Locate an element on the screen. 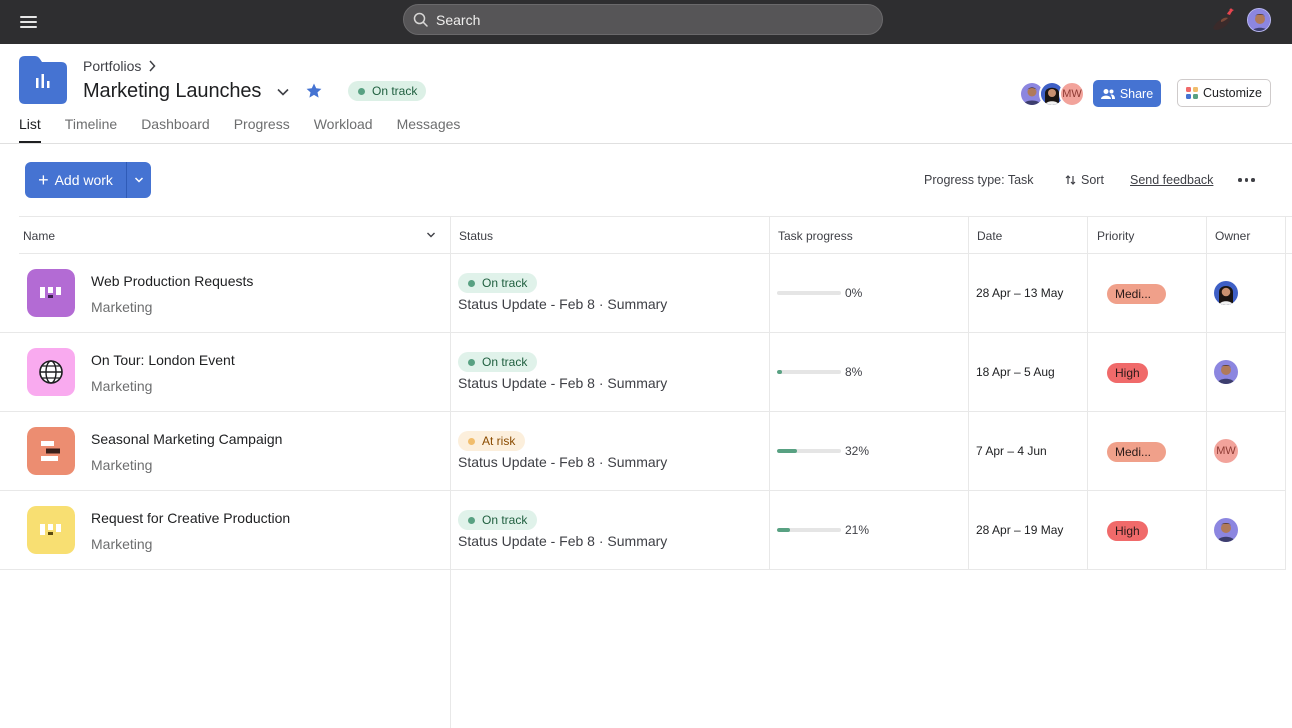 Image resolution: width=1292 pixels, height=728 pixels. column-header-name: Name is located at coordinates (39, 236).